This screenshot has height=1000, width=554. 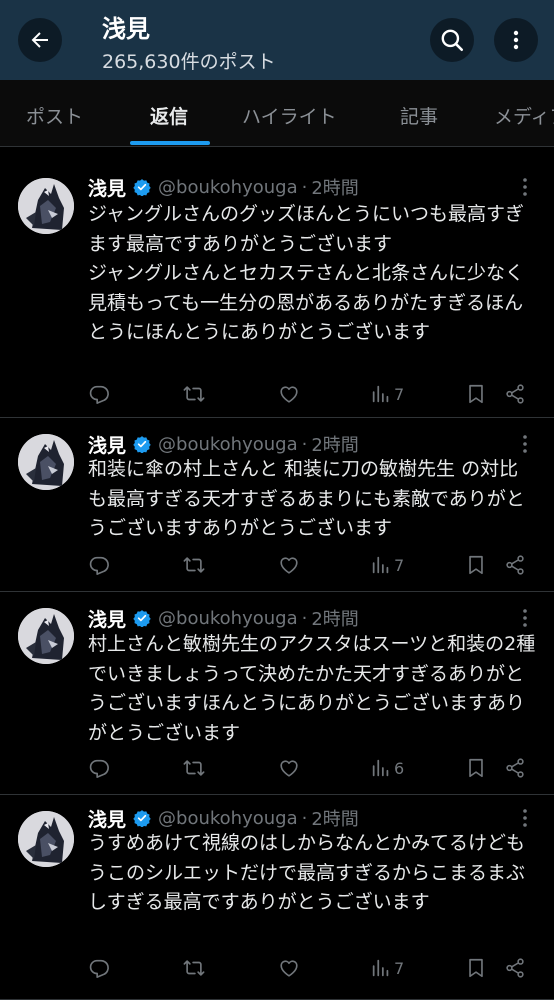 What do you see at coordinates (387, 768) in the screenshot?
I see `views-button: 6` at bounding box center [387, 768].